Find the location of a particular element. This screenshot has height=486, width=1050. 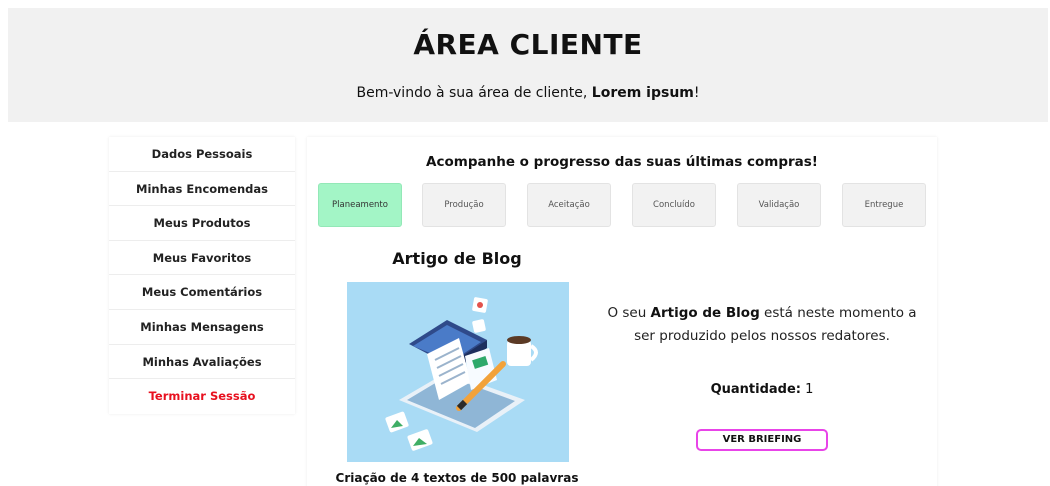

step-aceitacao: Aceitação is located at coordinates (569, 205).